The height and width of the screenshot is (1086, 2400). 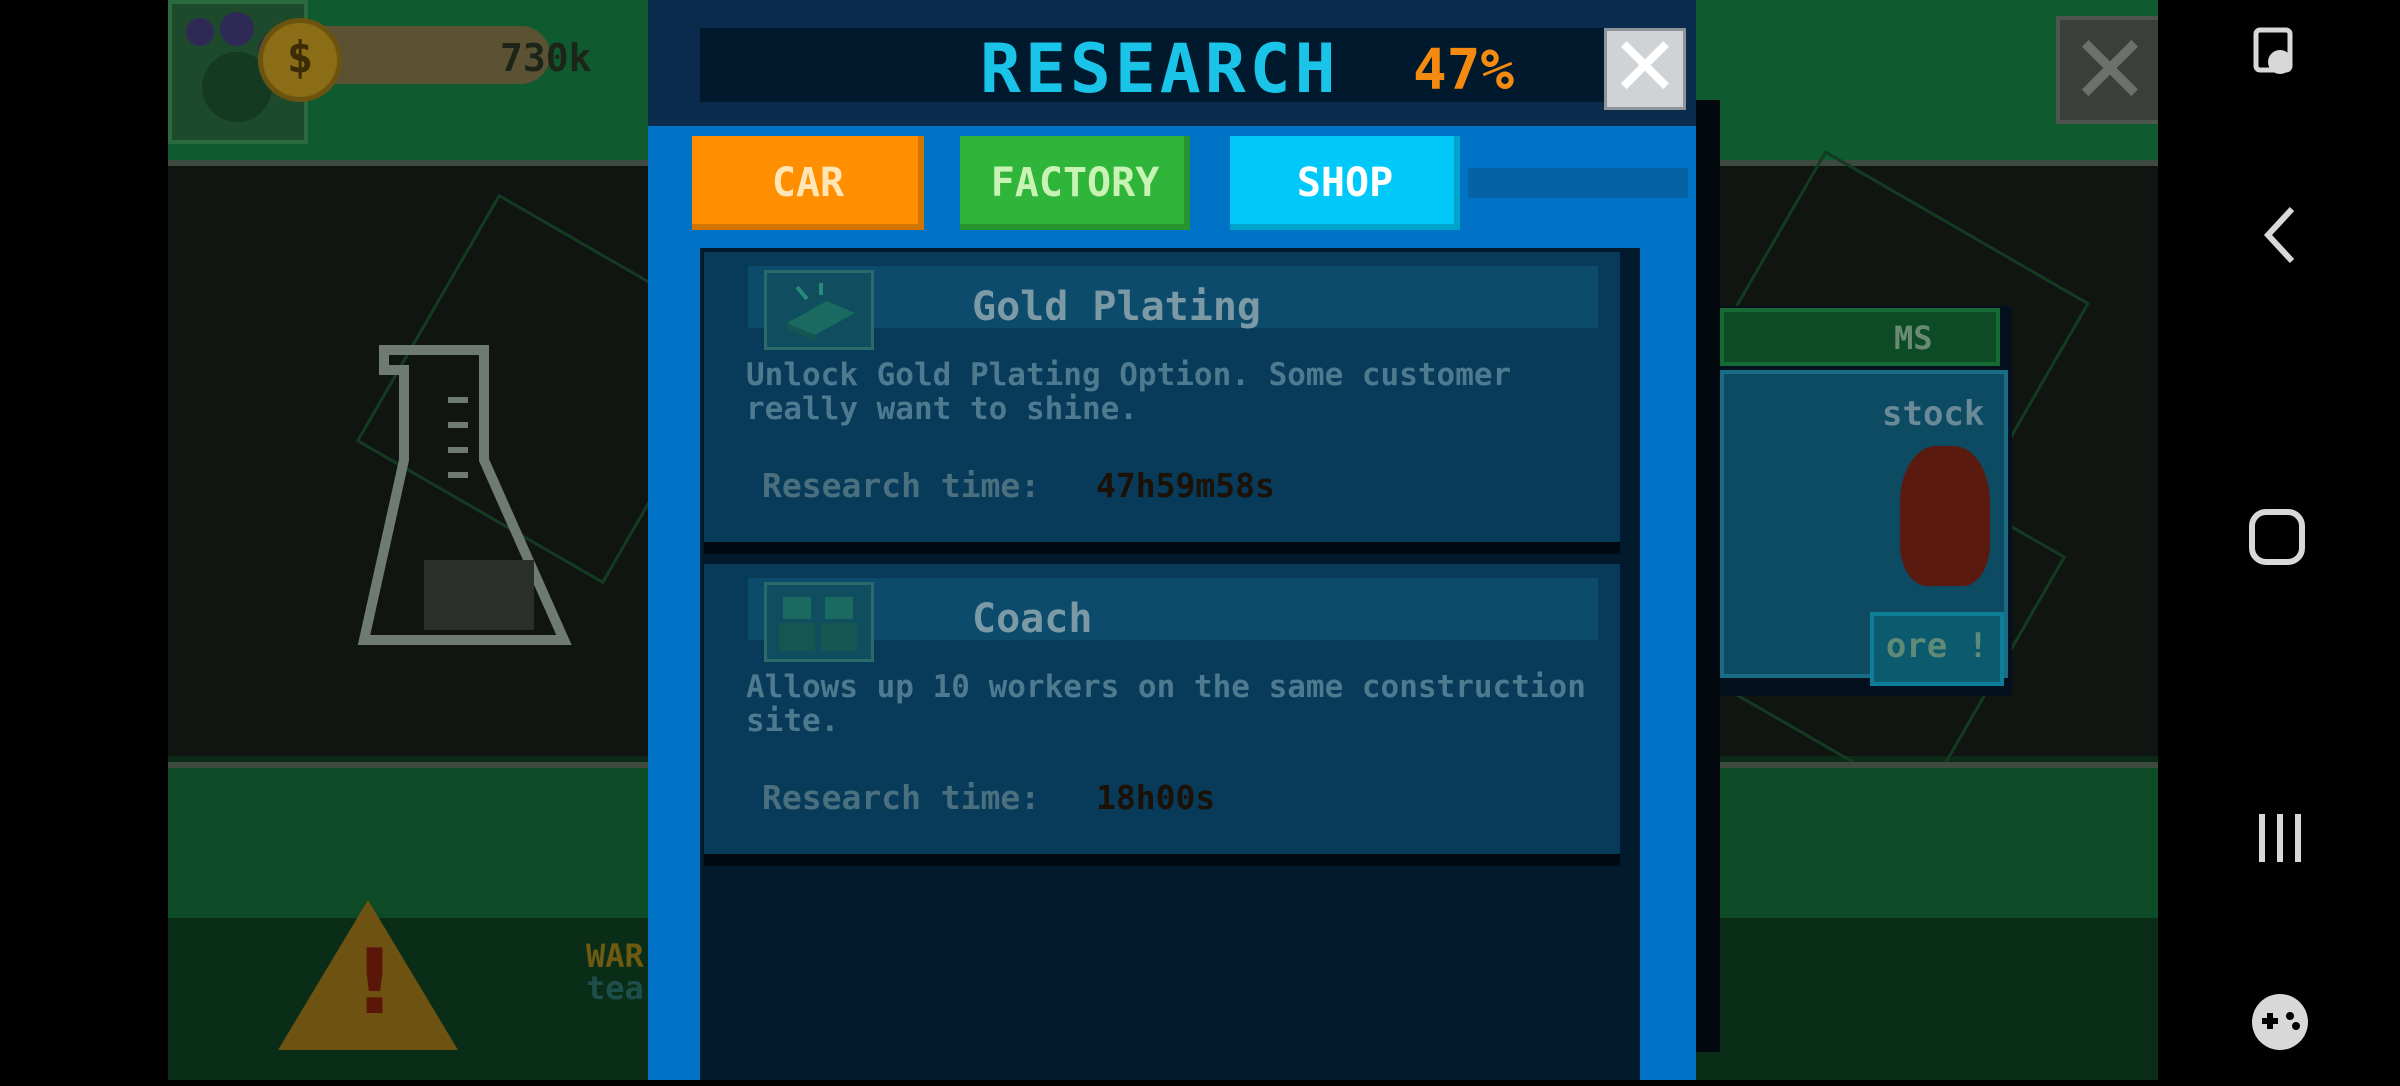 I want to click on warning-line-1: WAR, so click(x=615, y=956).